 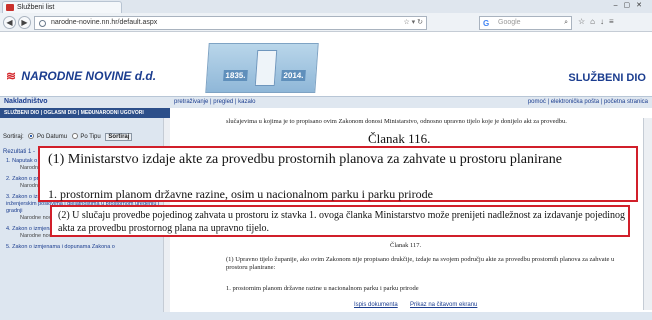 I want to click on sort-by-date-radio, so click(x=31, y=136).